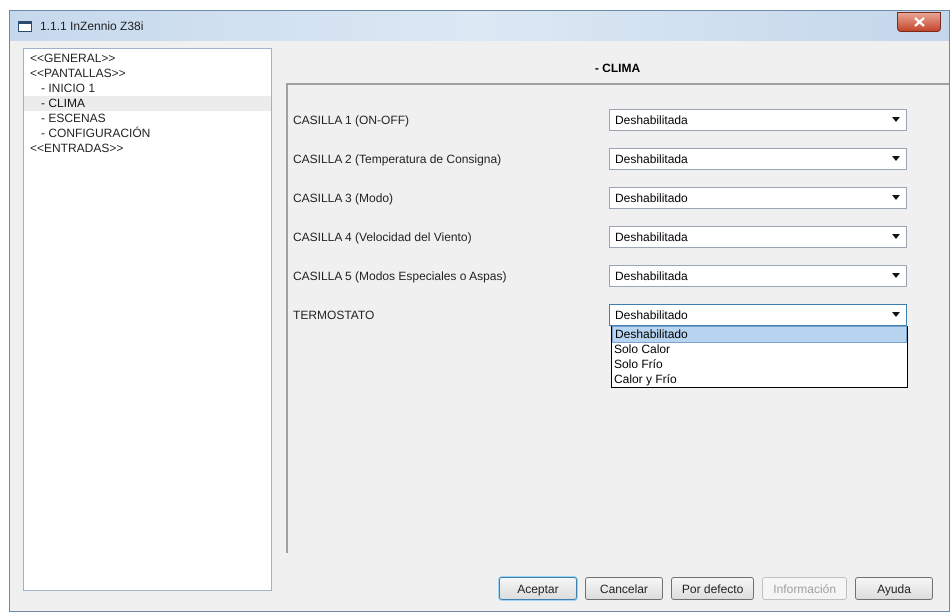  Describe the element at coordinates (147, 118) in the screenshot. I see `tree-item: - ESCENAS` at that location.